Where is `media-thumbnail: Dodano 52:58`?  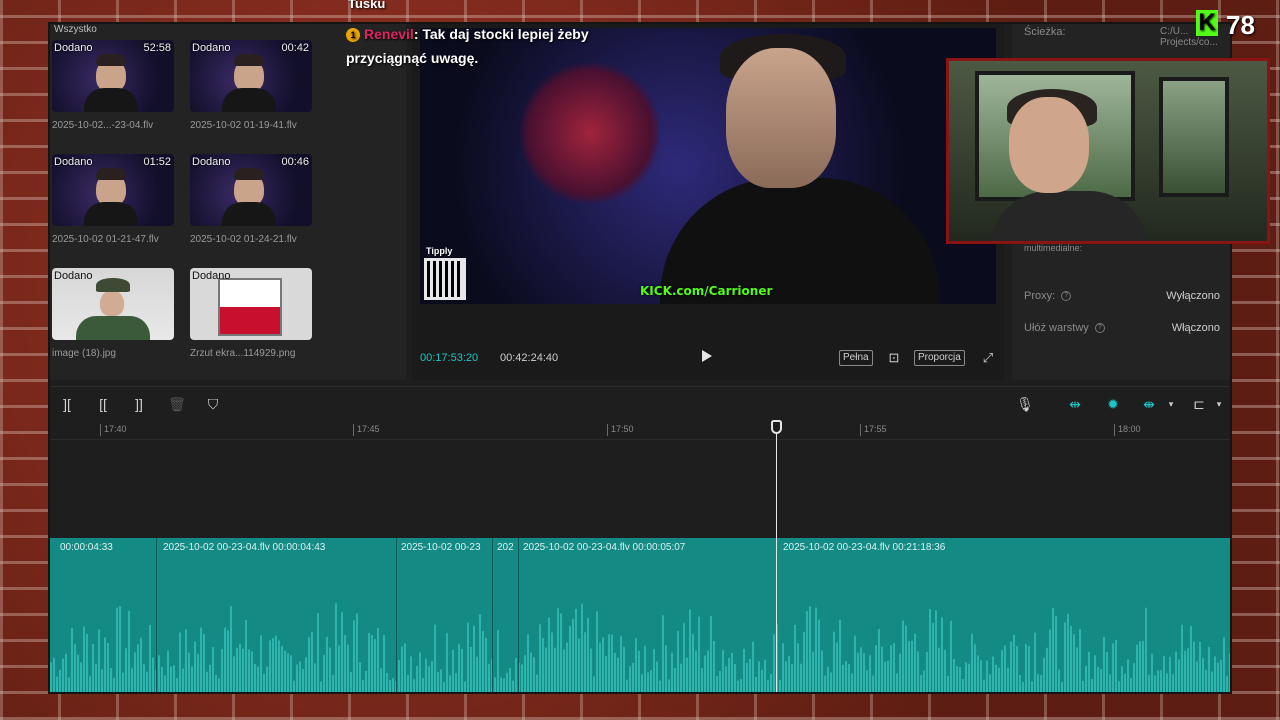
media-thumbnail: Dodano 52:58 is located at coordinates (113, 76).